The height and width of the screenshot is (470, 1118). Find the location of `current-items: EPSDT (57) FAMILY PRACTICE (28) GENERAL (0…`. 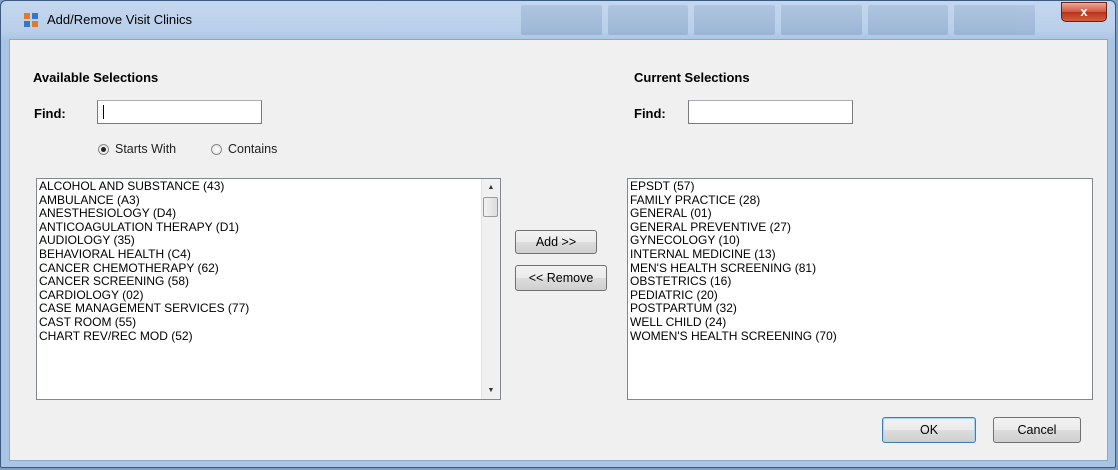

current-items: EPSDT (57) FAMILY PRACTICE (28) GENERAL (0… is located at coordinates (861, 261).